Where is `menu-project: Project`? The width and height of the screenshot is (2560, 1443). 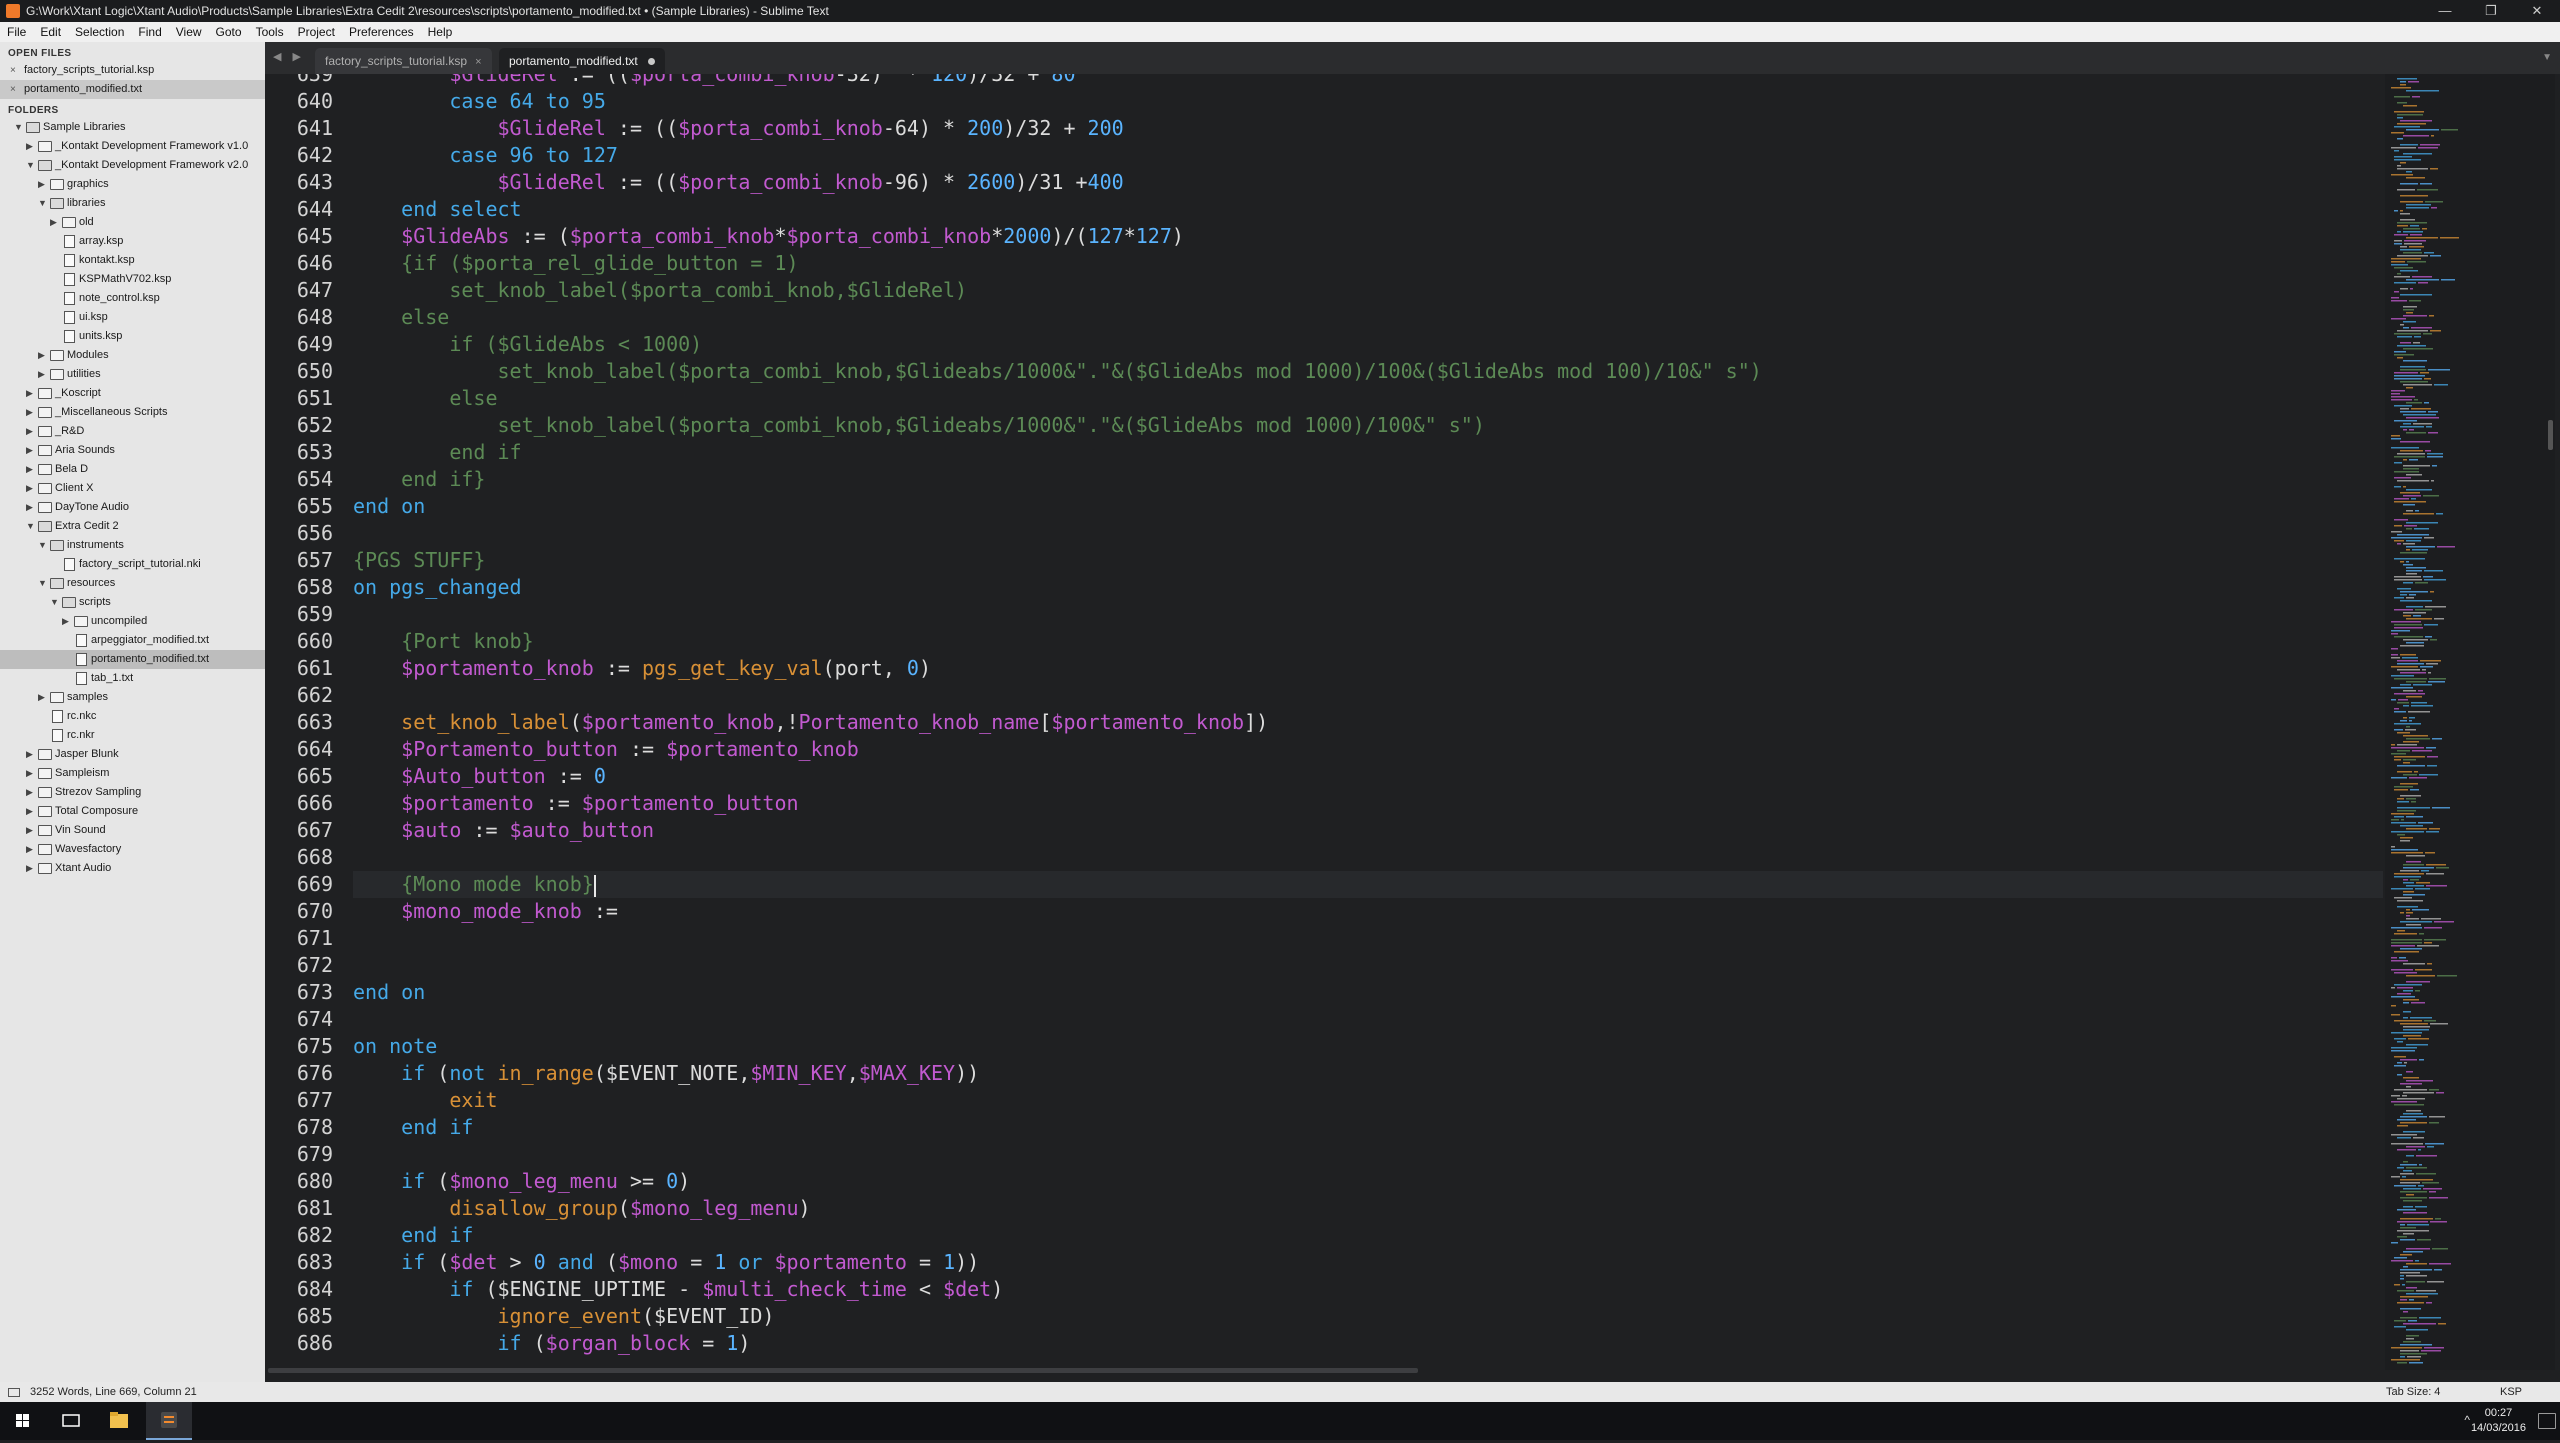
menu-project: Project is located at coordinates (316, 32).